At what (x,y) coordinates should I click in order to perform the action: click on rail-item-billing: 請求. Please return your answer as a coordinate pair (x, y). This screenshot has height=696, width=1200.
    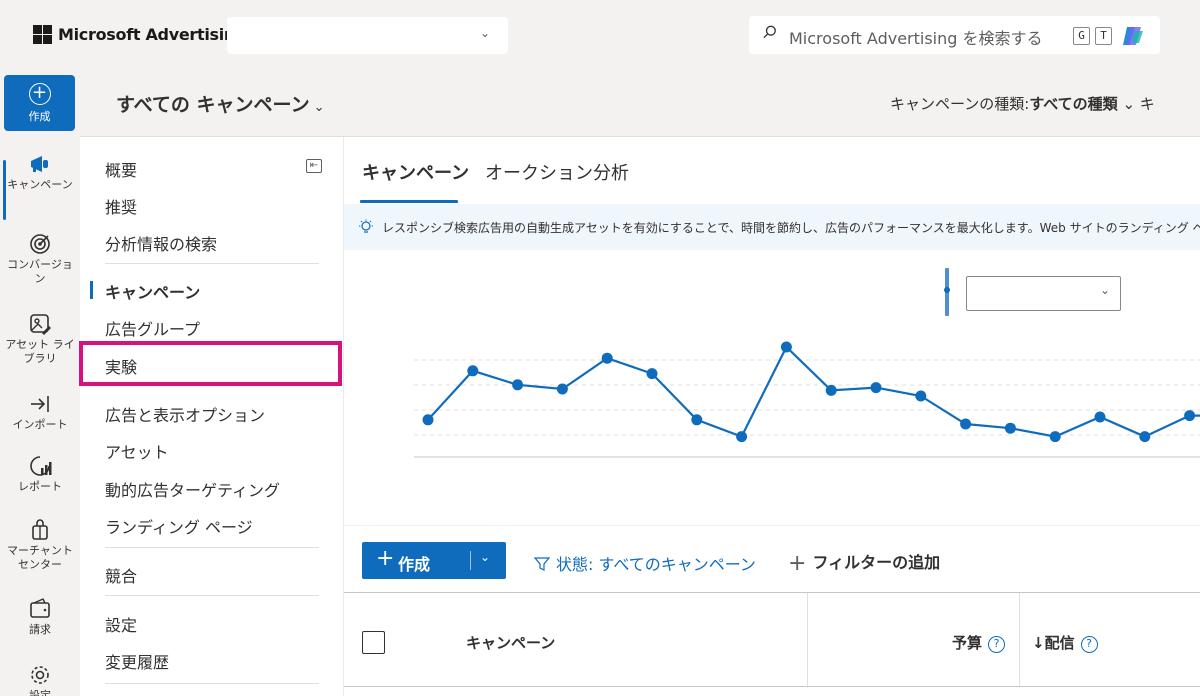
    Looking at the image, I should click on (40, 617).